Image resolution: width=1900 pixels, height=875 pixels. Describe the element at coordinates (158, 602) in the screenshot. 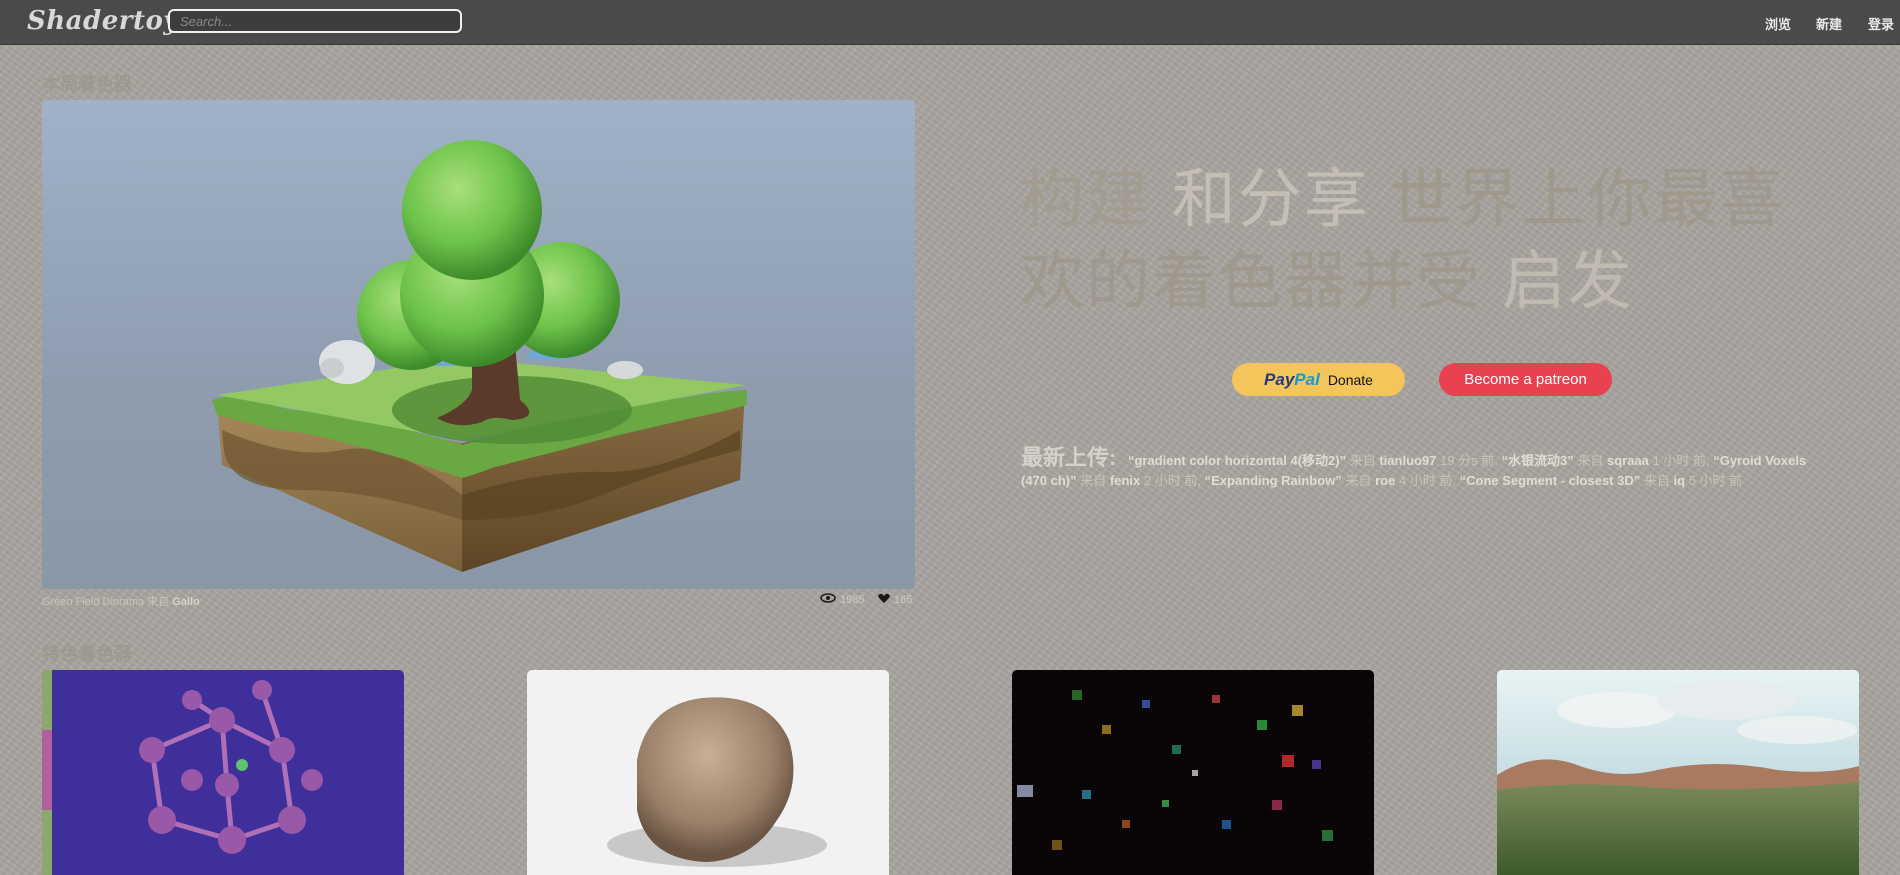

I see `weekly-from-label: 来自` at that location.